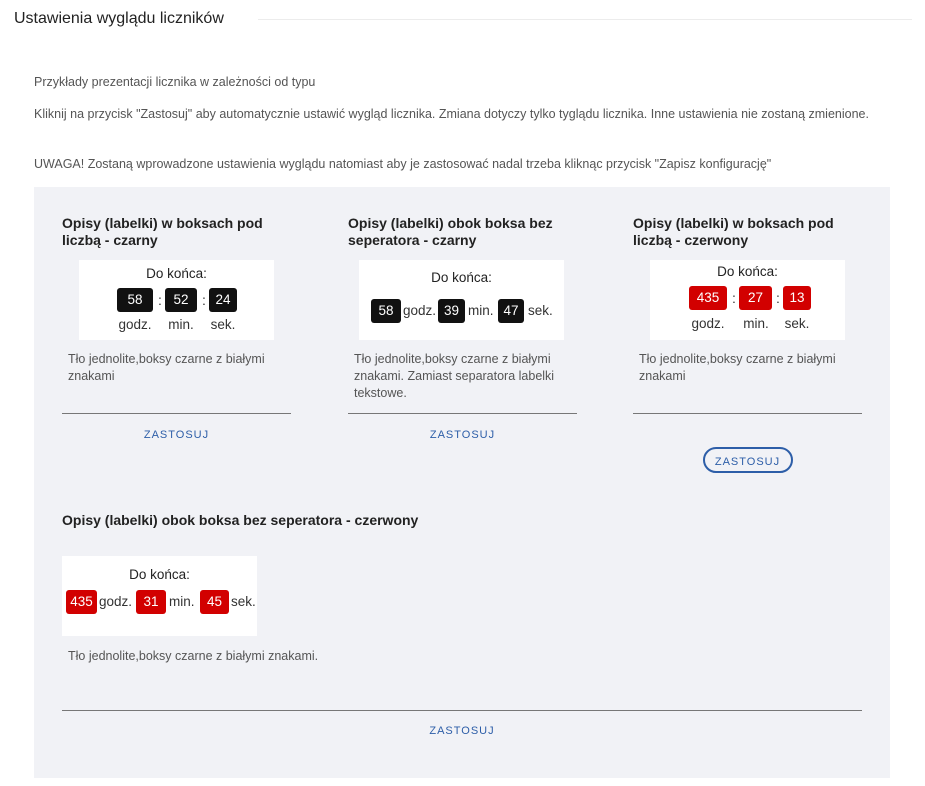 Image resolution: width=925 pixels, height=786 pixels. I want to click on counter-preview: Do końca: 58 : 52 : 24 godz. min. sek., so click(176, 300).